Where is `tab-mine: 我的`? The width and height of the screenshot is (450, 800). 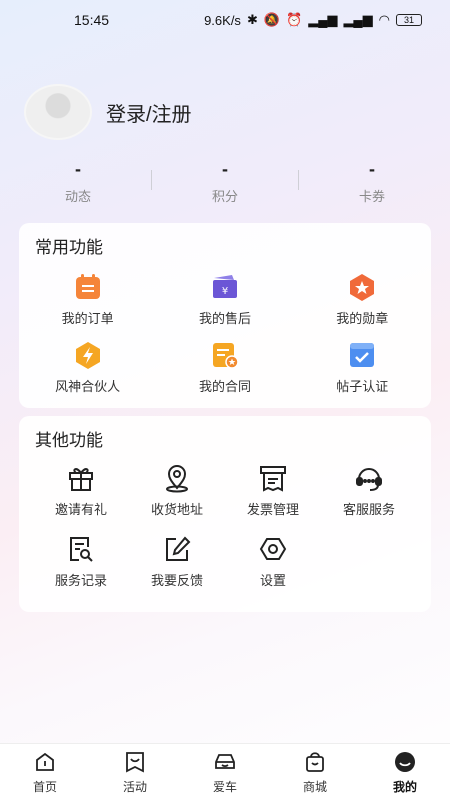 tab-mine: 我的 is located at coordinates (405, 772).